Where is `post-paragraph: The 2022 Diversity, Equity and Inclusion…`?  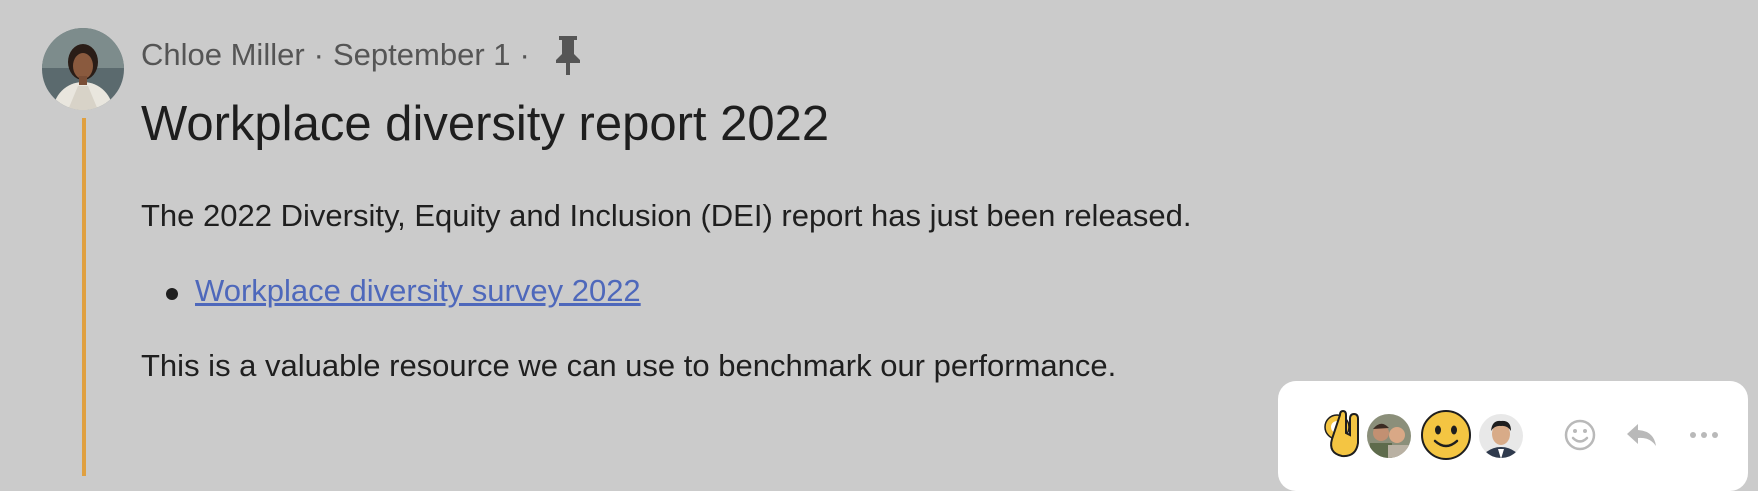
post-paragraph: The 2022 Diversity, Equity and Inclusion… is located at coordinates (666, 215).